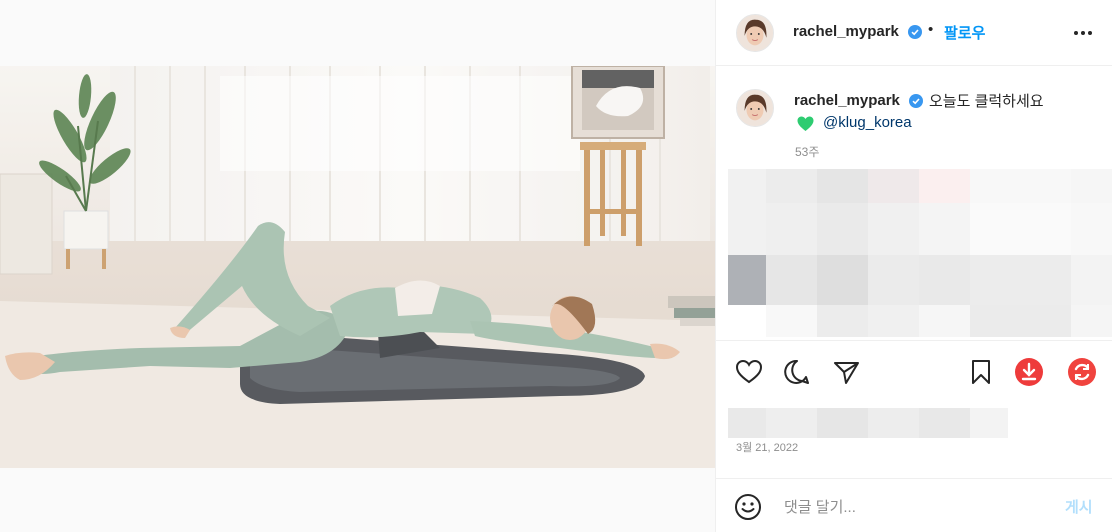 The height and width of the screenshot is (532, 1112). What do you see at coordinates (919, 507) in the screenshot?
I see `comment-input` at bounding box center [919, 507].